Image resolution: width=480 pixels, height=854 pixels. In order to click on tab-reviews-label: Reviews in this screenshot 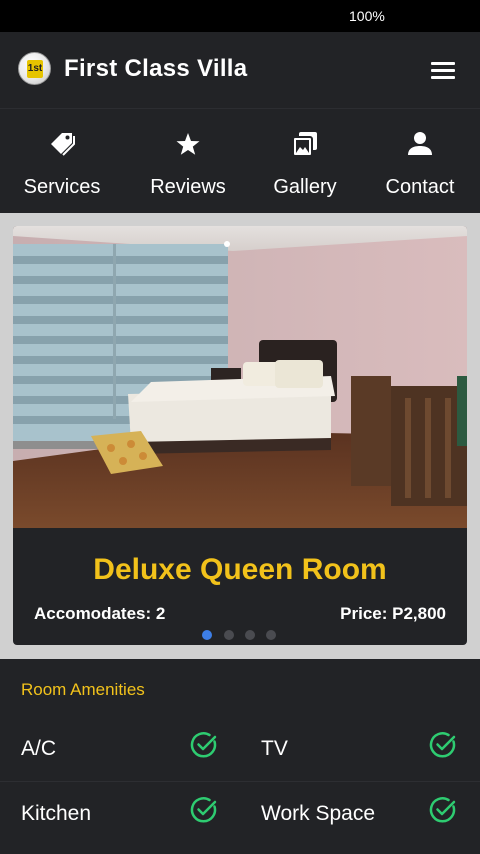, I will do `click(188, 187)`.